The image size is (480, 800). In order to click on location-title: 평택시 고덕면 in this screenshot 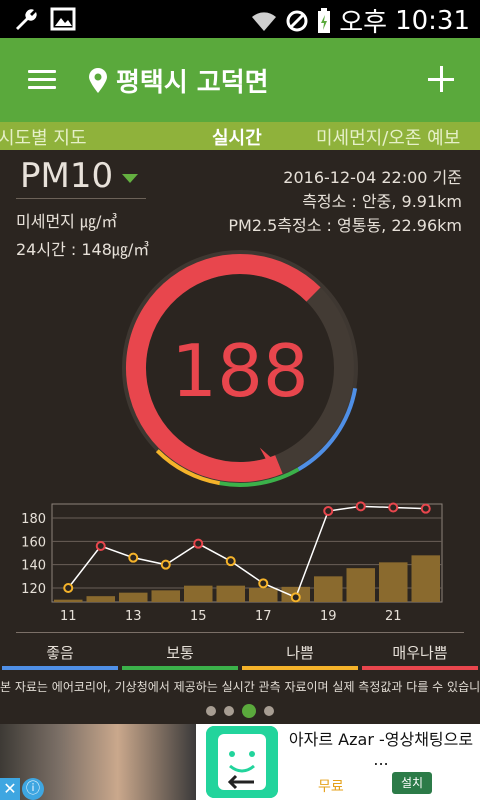, I will do `click(192, 80)`.